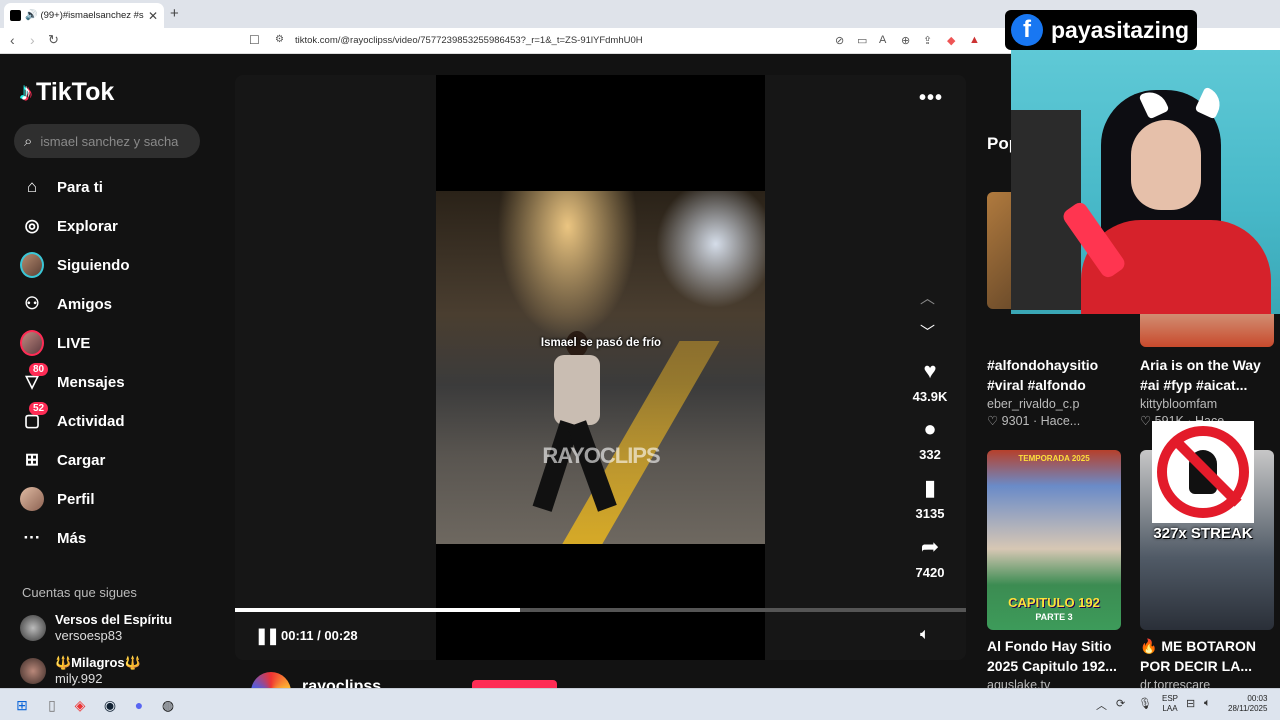 The height and width of the screenshot is (720, 1280). Describe the element at coordinates (84, 15) in the screenshot. I see `browser-tab: 🔊 (99+)#ismaelsanchez #sachas... ✕` at that location.